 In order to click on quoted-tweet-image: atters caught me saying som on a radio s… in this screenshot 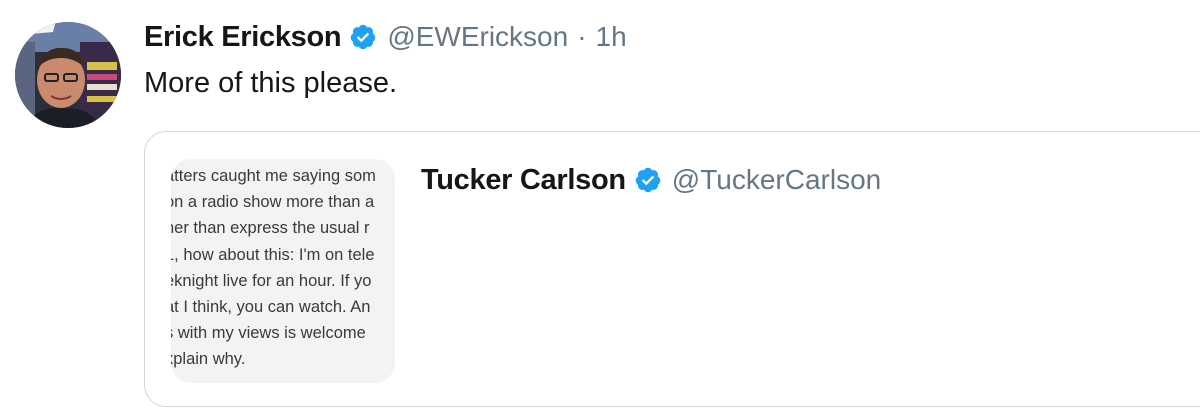, I will do `click(283, 271)`.